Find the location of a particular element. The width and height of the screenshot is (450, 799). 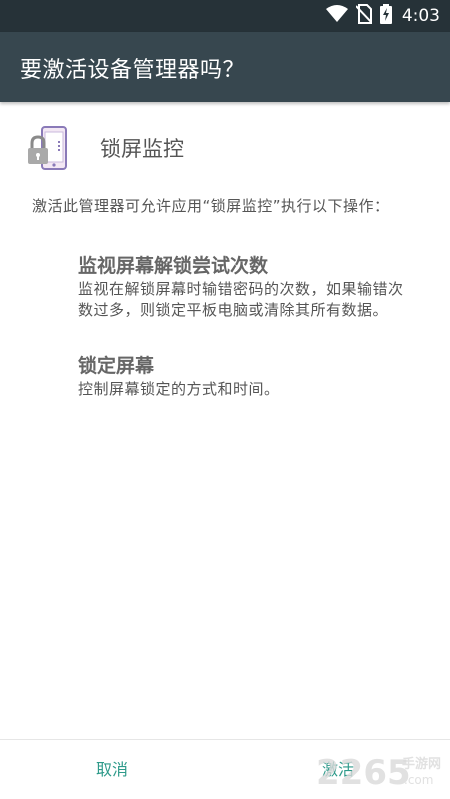

status-time: 4:03 is located at coordinates (420, 16).